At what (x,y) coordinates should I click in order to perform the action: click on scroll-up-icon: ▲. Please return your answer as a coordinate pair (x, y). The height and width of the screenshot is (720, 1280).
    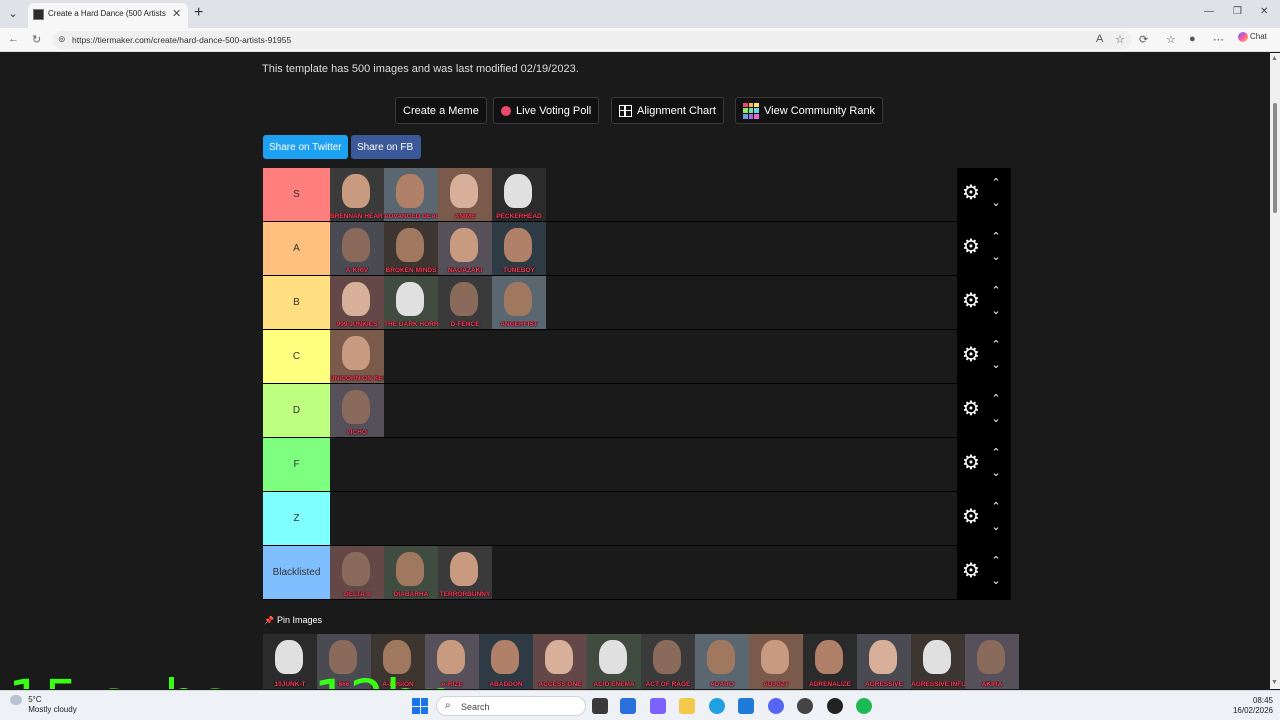
    Looking at the image, I should click on (1274, 58).